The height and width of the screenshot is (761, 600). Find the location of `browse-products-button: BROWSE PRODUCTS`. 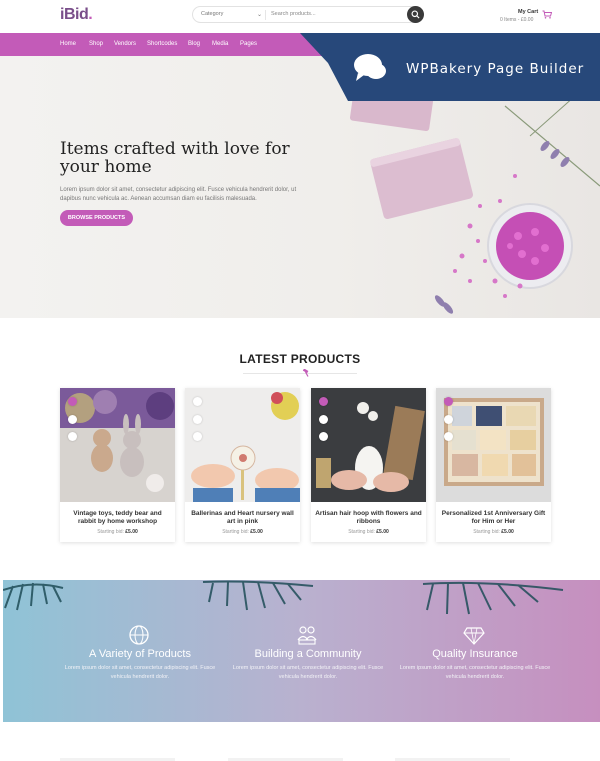

browse-products-button: BROWSE PRODUCTS is located at coordinates (96, 218).